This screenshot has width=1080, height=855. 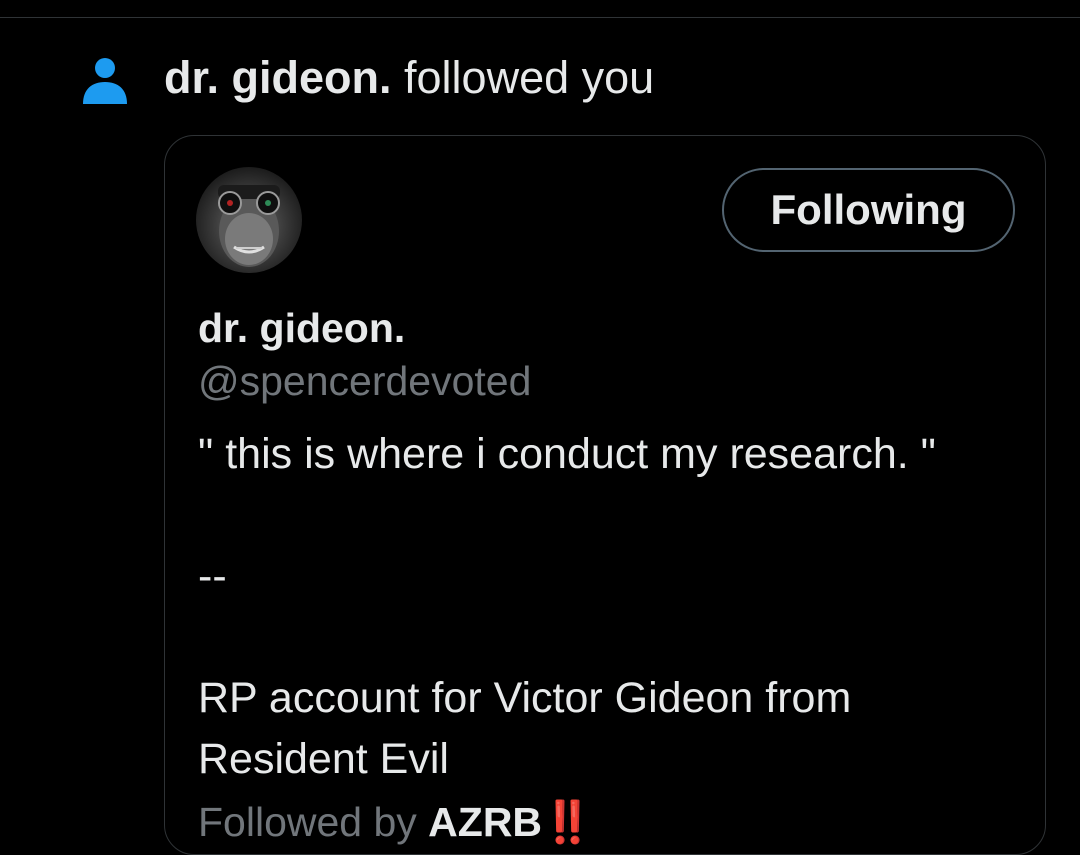 I want to click on followed-by-prefix: Followed by, so click(x=313, y=822).